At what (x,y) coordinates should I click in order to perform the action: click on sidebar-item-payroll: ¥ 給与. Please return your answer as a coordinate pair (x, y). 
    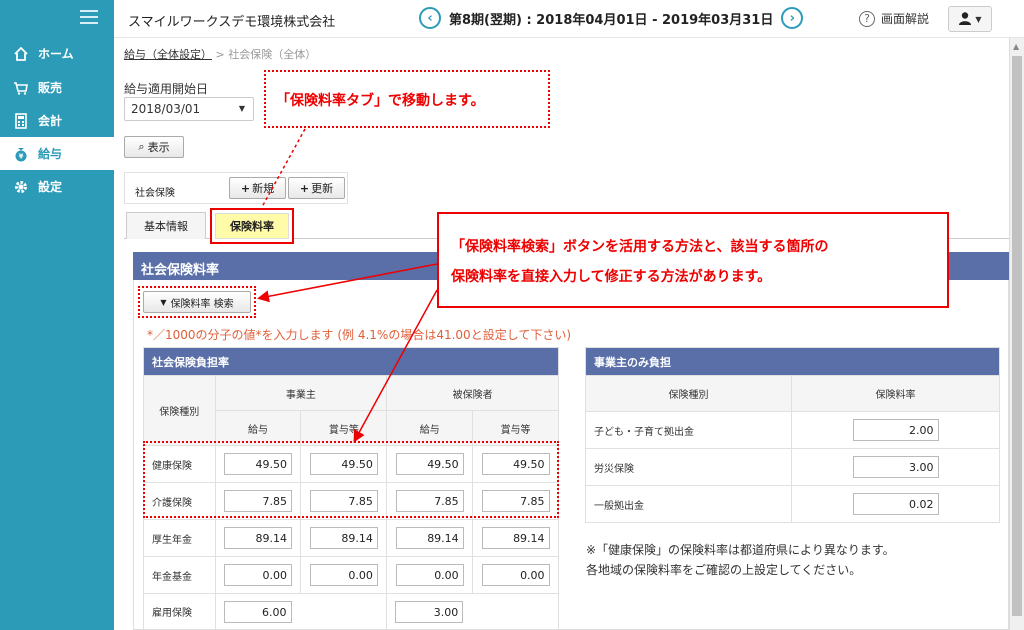
    Looking at the image, I should click on (57, 153).